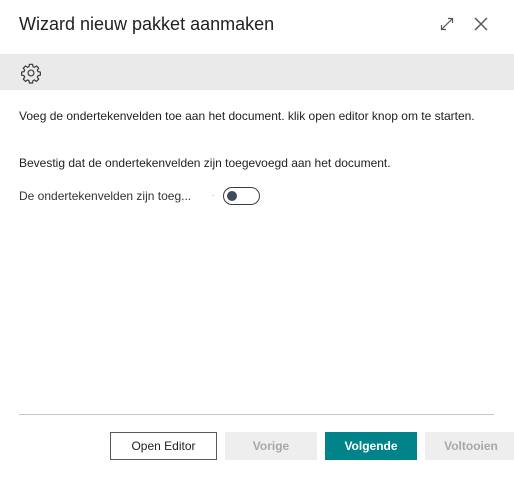 The height and width of the screenshot is (480, 514). Describe the element at coordinates (31, 73) in the screenshot. I see `gear-icon` at that location.